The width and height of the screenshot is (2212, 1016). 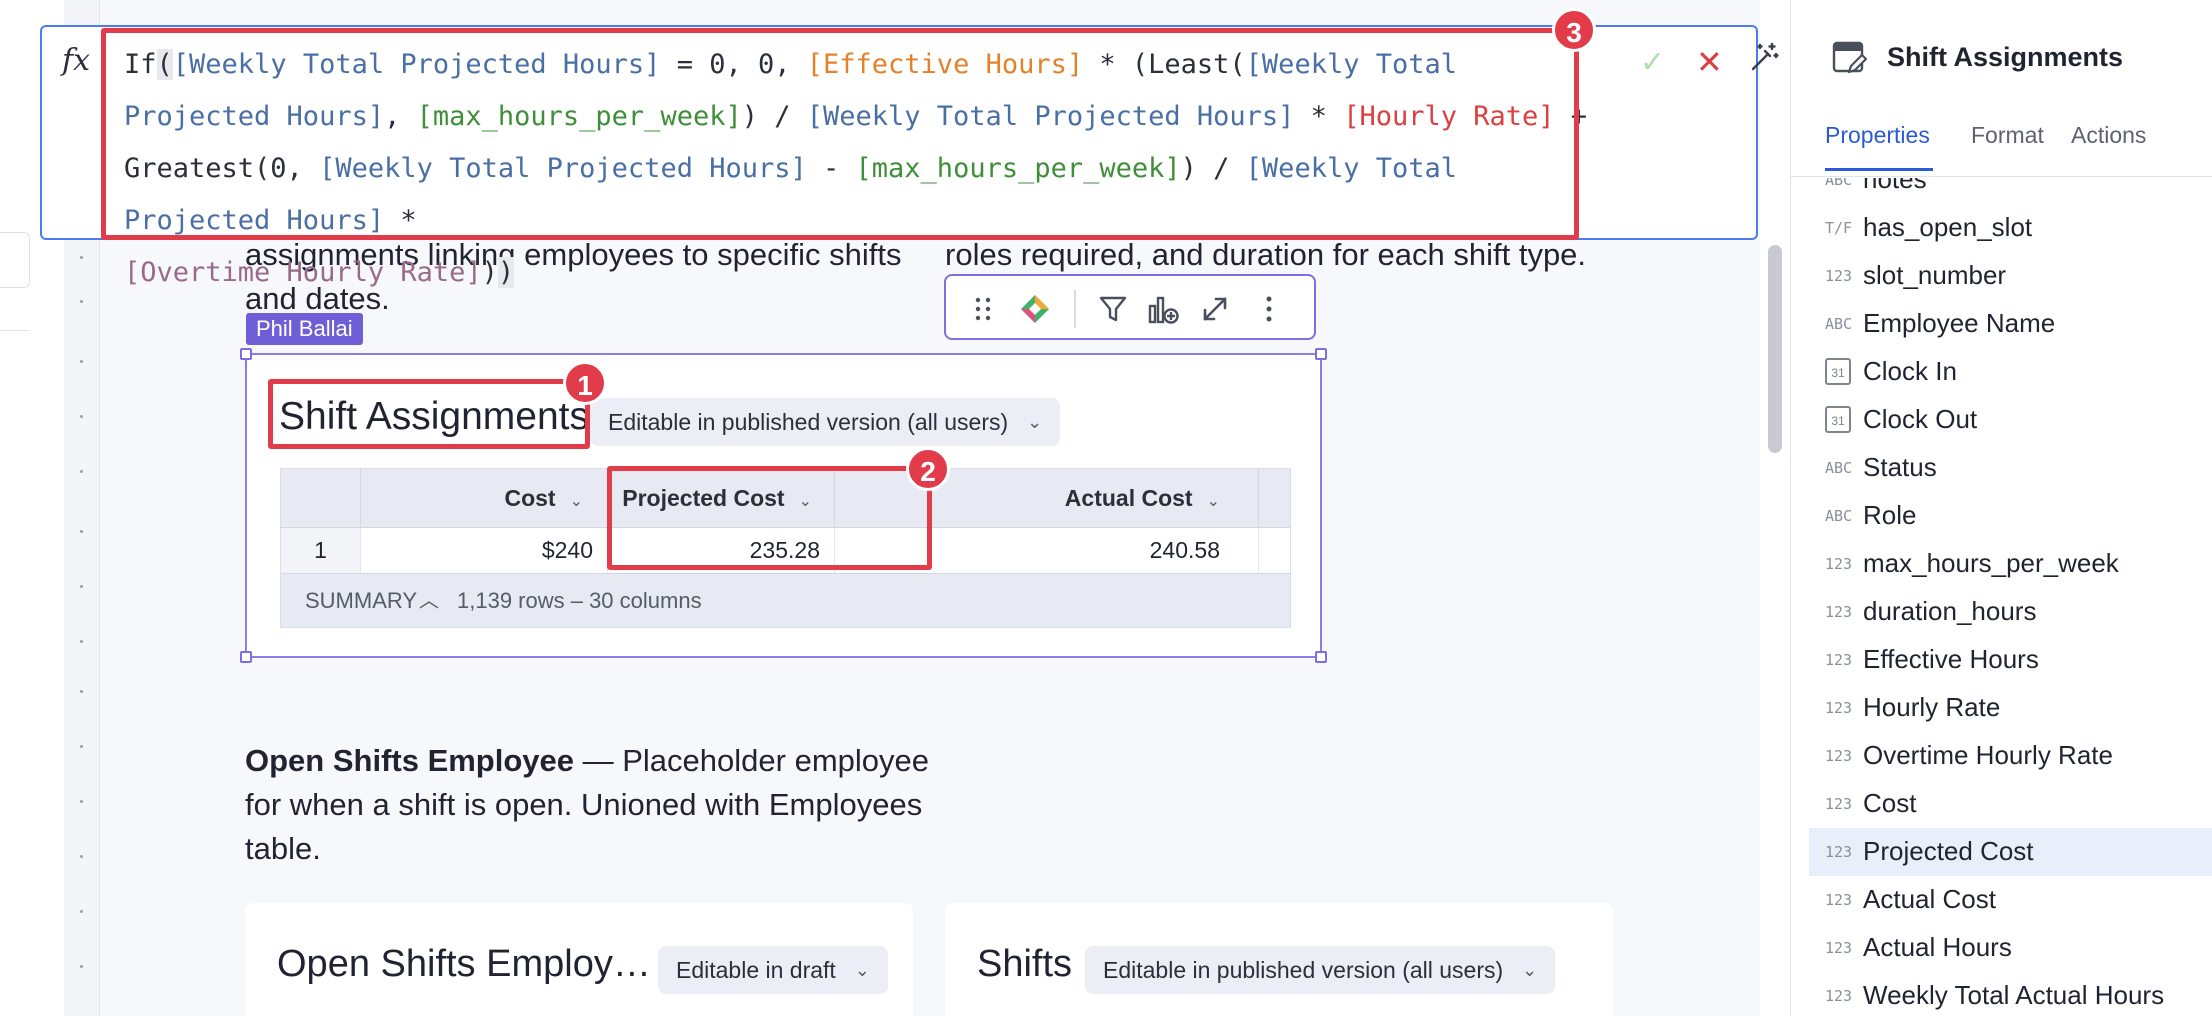 I want to click on column-item-notes: ABC notes, so click(x=2010, y=191).